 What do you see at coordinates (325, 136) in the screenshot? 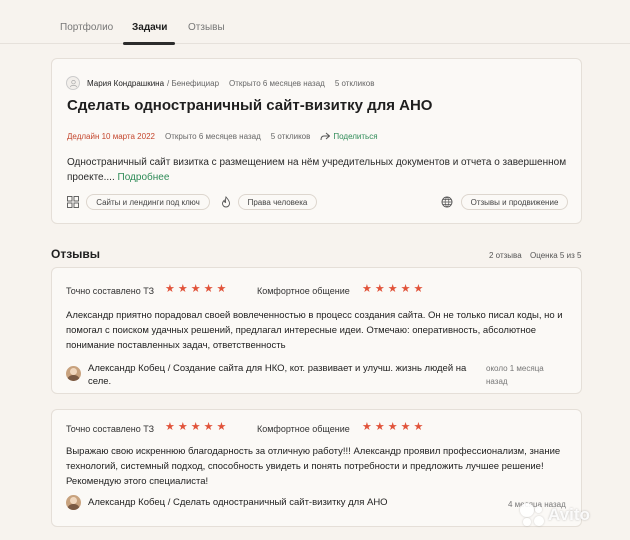
I see `share-icon` at bounding box center [325, 136].